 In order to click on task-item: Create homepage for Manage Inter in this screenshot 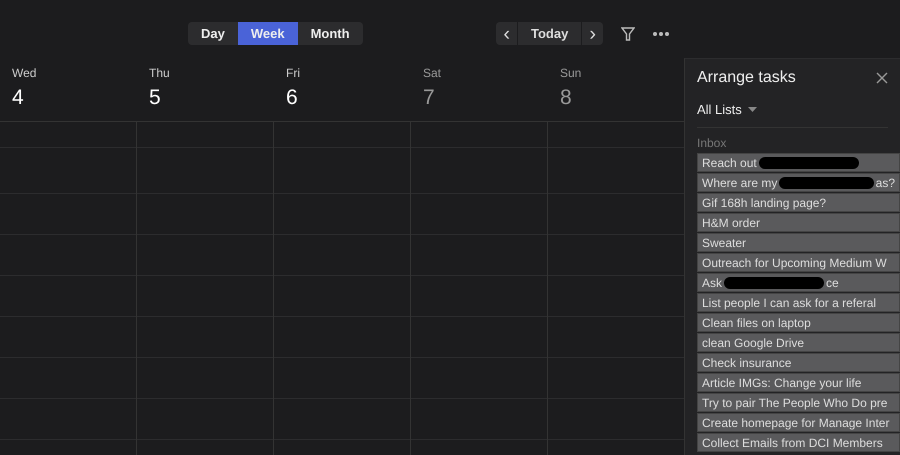, I will do `click(798, 422)`.